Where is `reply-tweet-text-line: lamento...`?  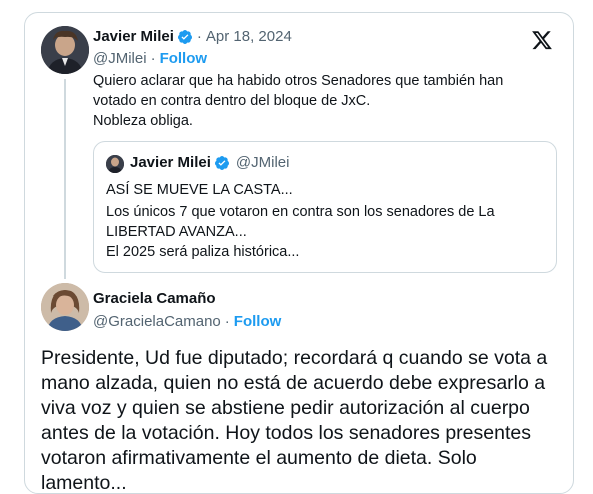
reply-tweet-text-line: lamento... is located at coordinates (84, 483).